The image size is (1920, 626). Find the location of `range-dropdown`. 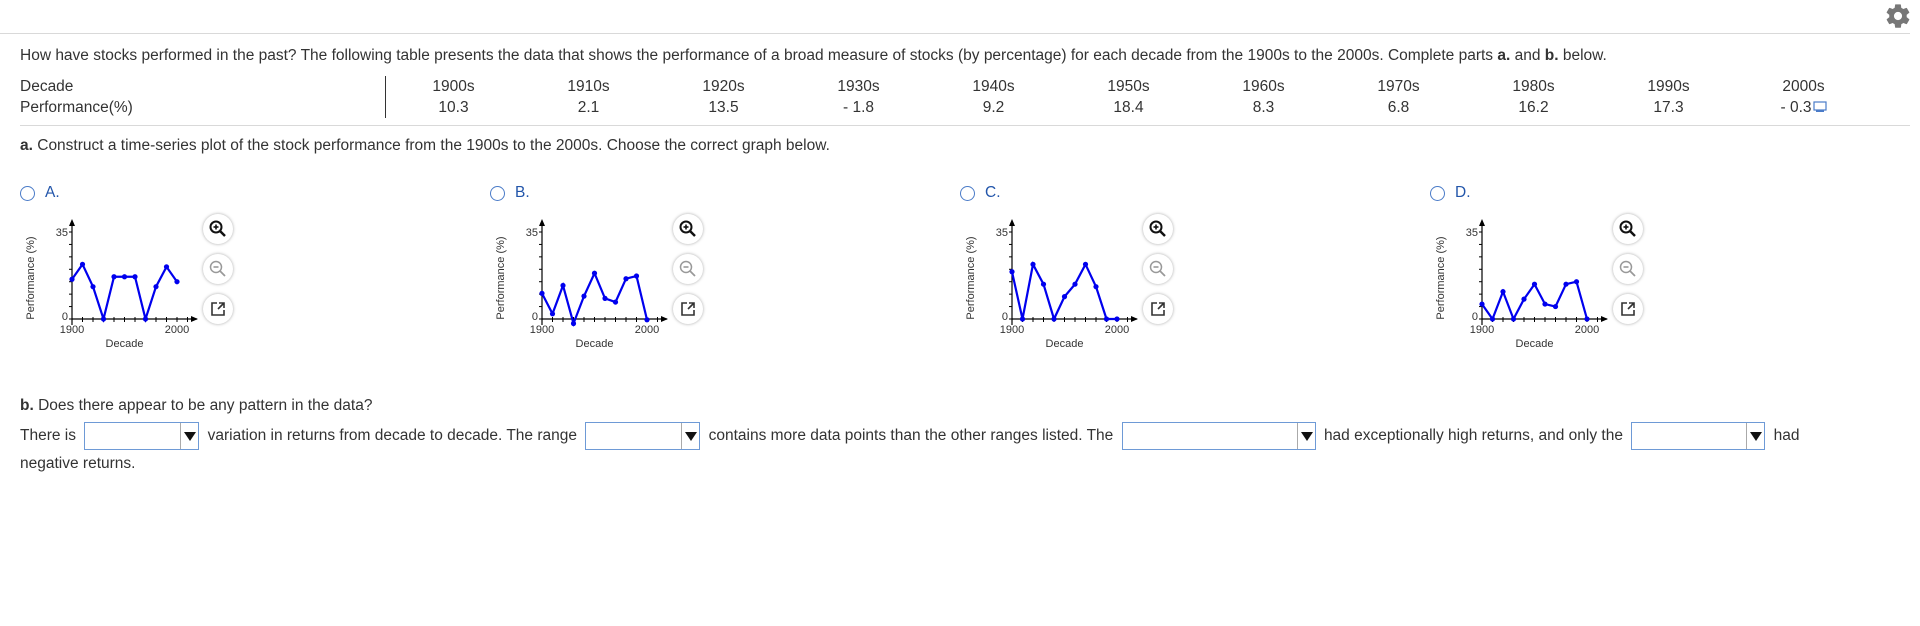

range-dropdown is located at coordinates (643, 436).